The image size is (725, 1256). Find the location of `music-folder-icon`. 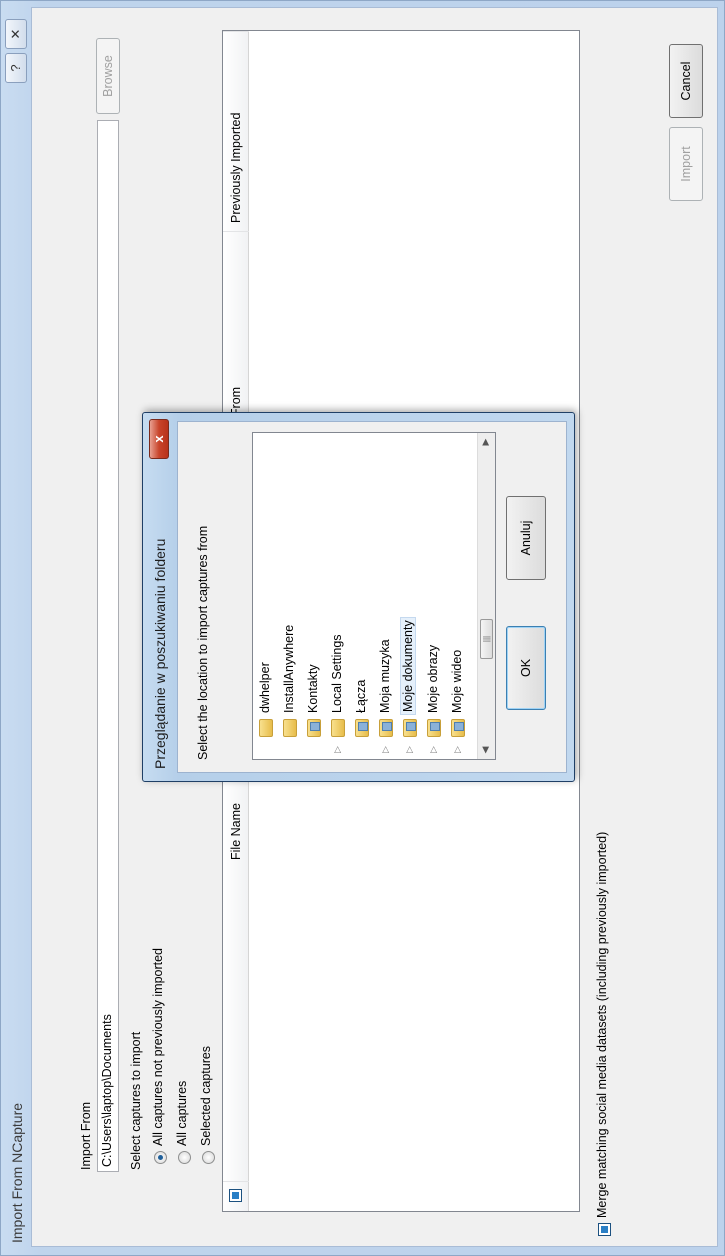

music-folder-icon is located at coordinates (386, 728).